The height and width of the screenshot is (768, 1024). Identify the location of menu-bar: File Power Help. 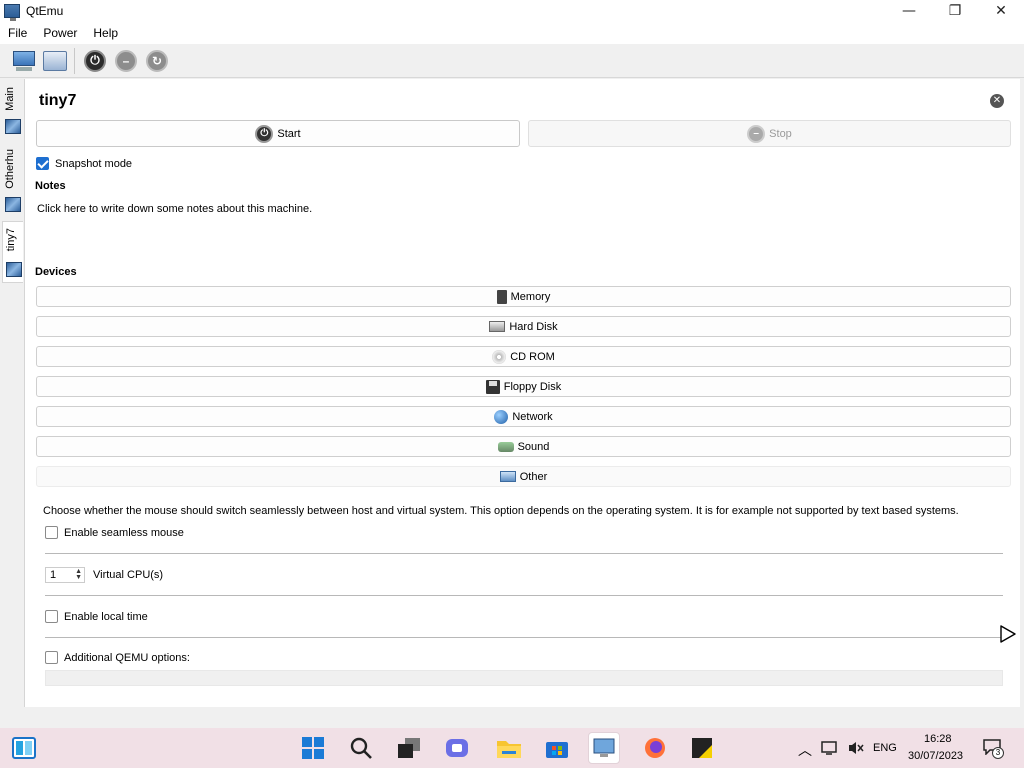
(512, 33).